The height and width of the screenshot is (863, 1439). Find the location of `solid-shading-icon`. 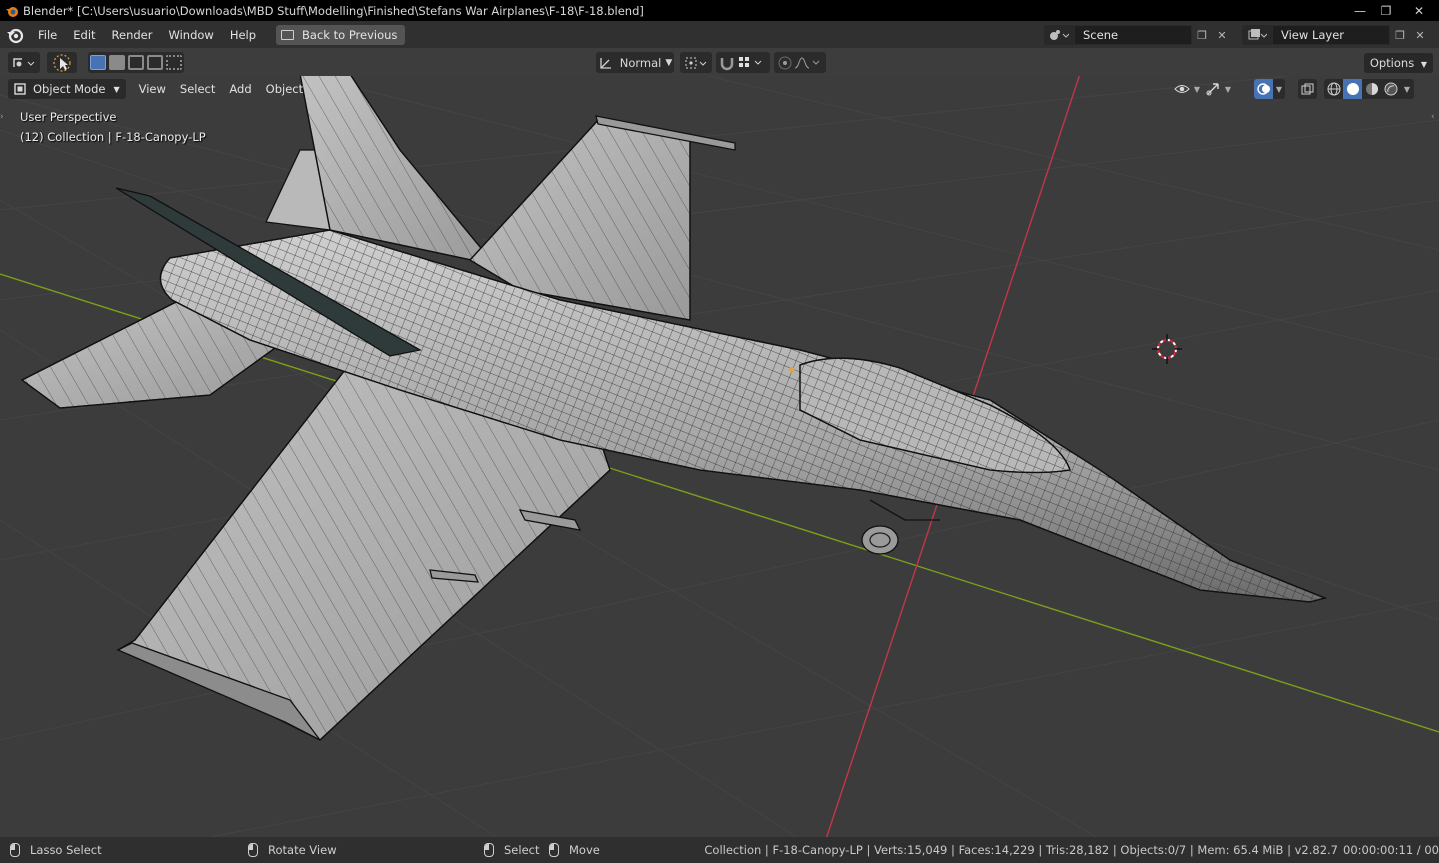

solid-shading-icon is located at coordinates (1352, 89).